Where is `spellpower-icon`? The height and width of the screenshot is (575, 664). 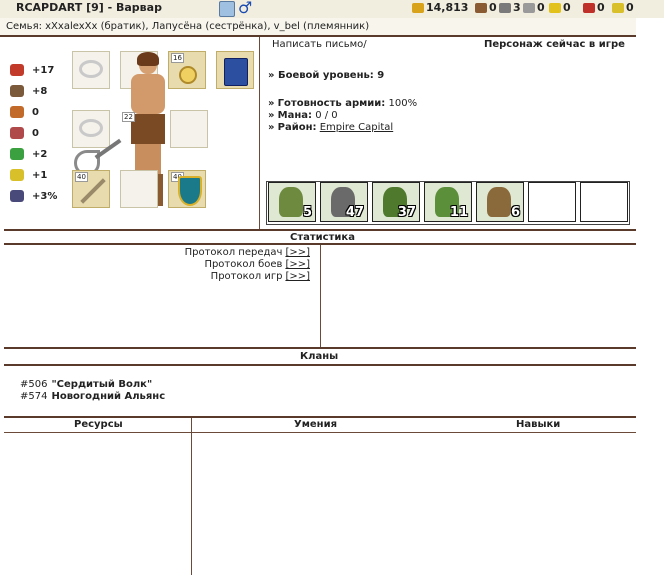 spellpower-icon is located at coordinates (17, 112).